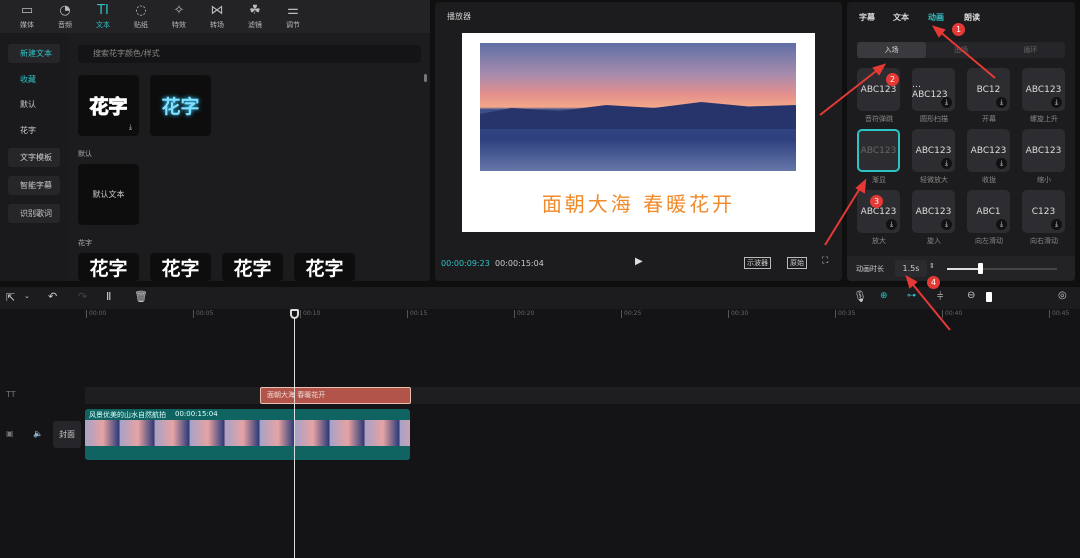 The width and height of the screenshot is (1080, 558). What do you see at coordinates (892, 79) in the screenshot?
I see `annotation-badge-2: 2` at bounding box center [892, 79].